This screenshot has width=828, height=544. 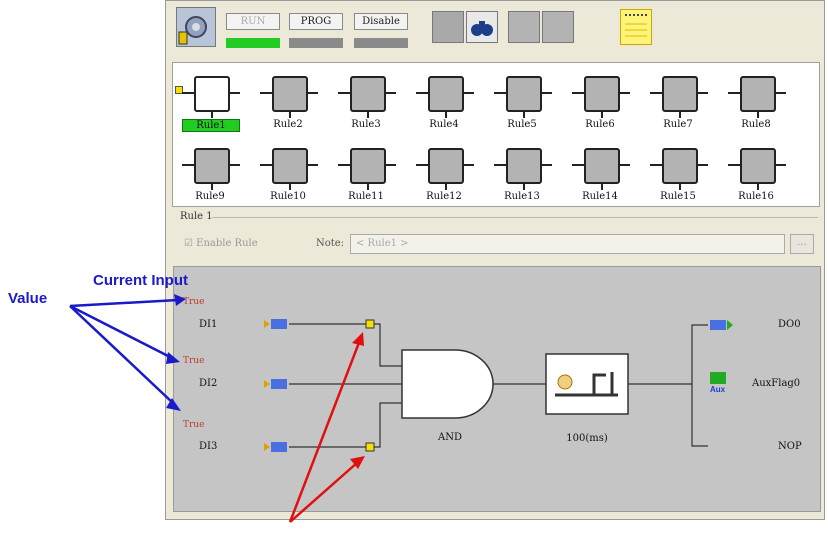 What do you see at coordinates (721, 325) in the screenshot?
I see `output-signal-icon` at bounding box center [721, 325].